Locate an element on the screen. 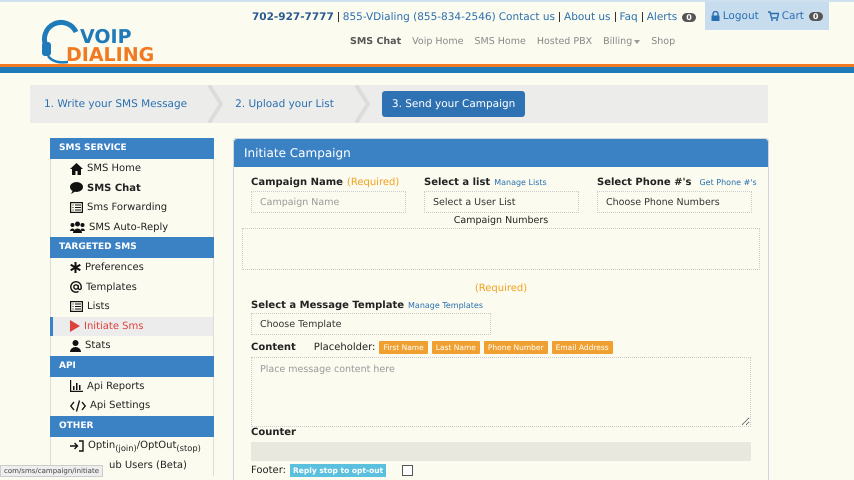 This screenshot has height=480, width=854. nav-link: Voip Home is located at coordinates (438, 41).